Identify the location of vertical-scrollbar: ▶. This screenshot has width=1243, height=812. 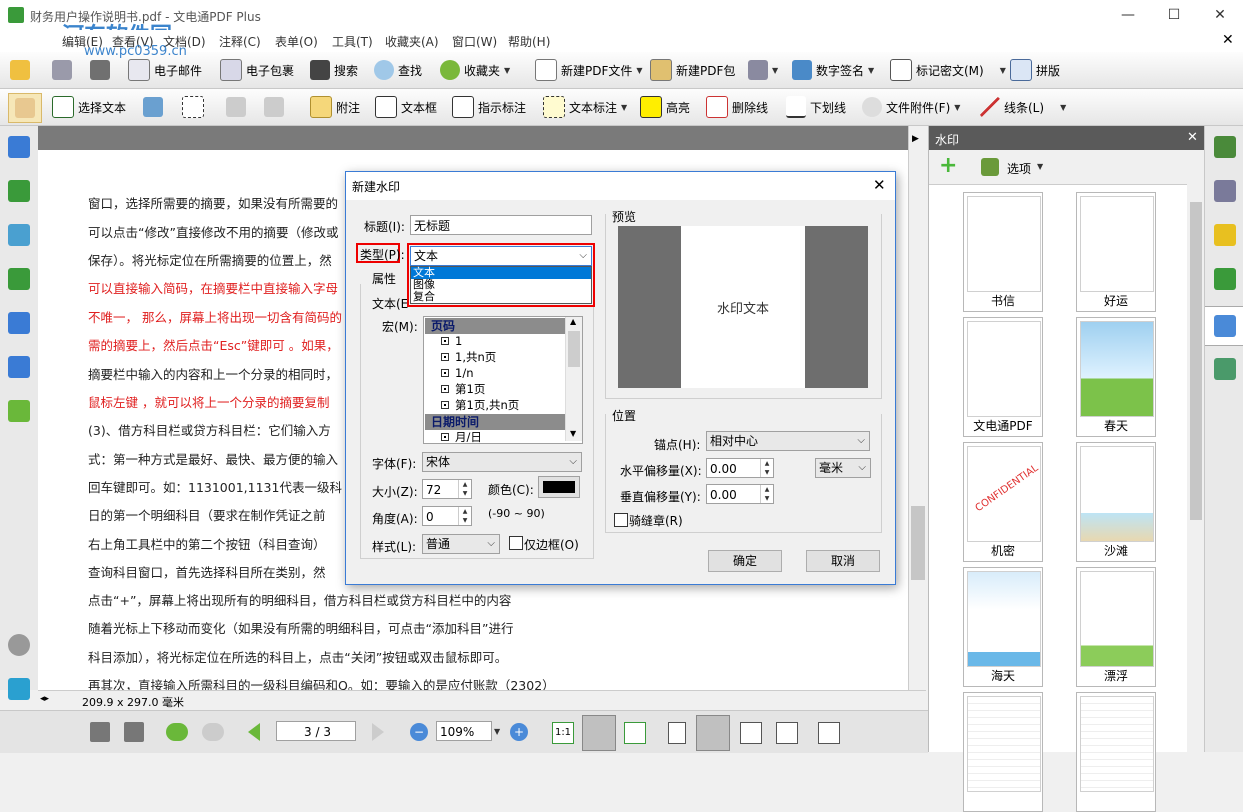
(917, 408).